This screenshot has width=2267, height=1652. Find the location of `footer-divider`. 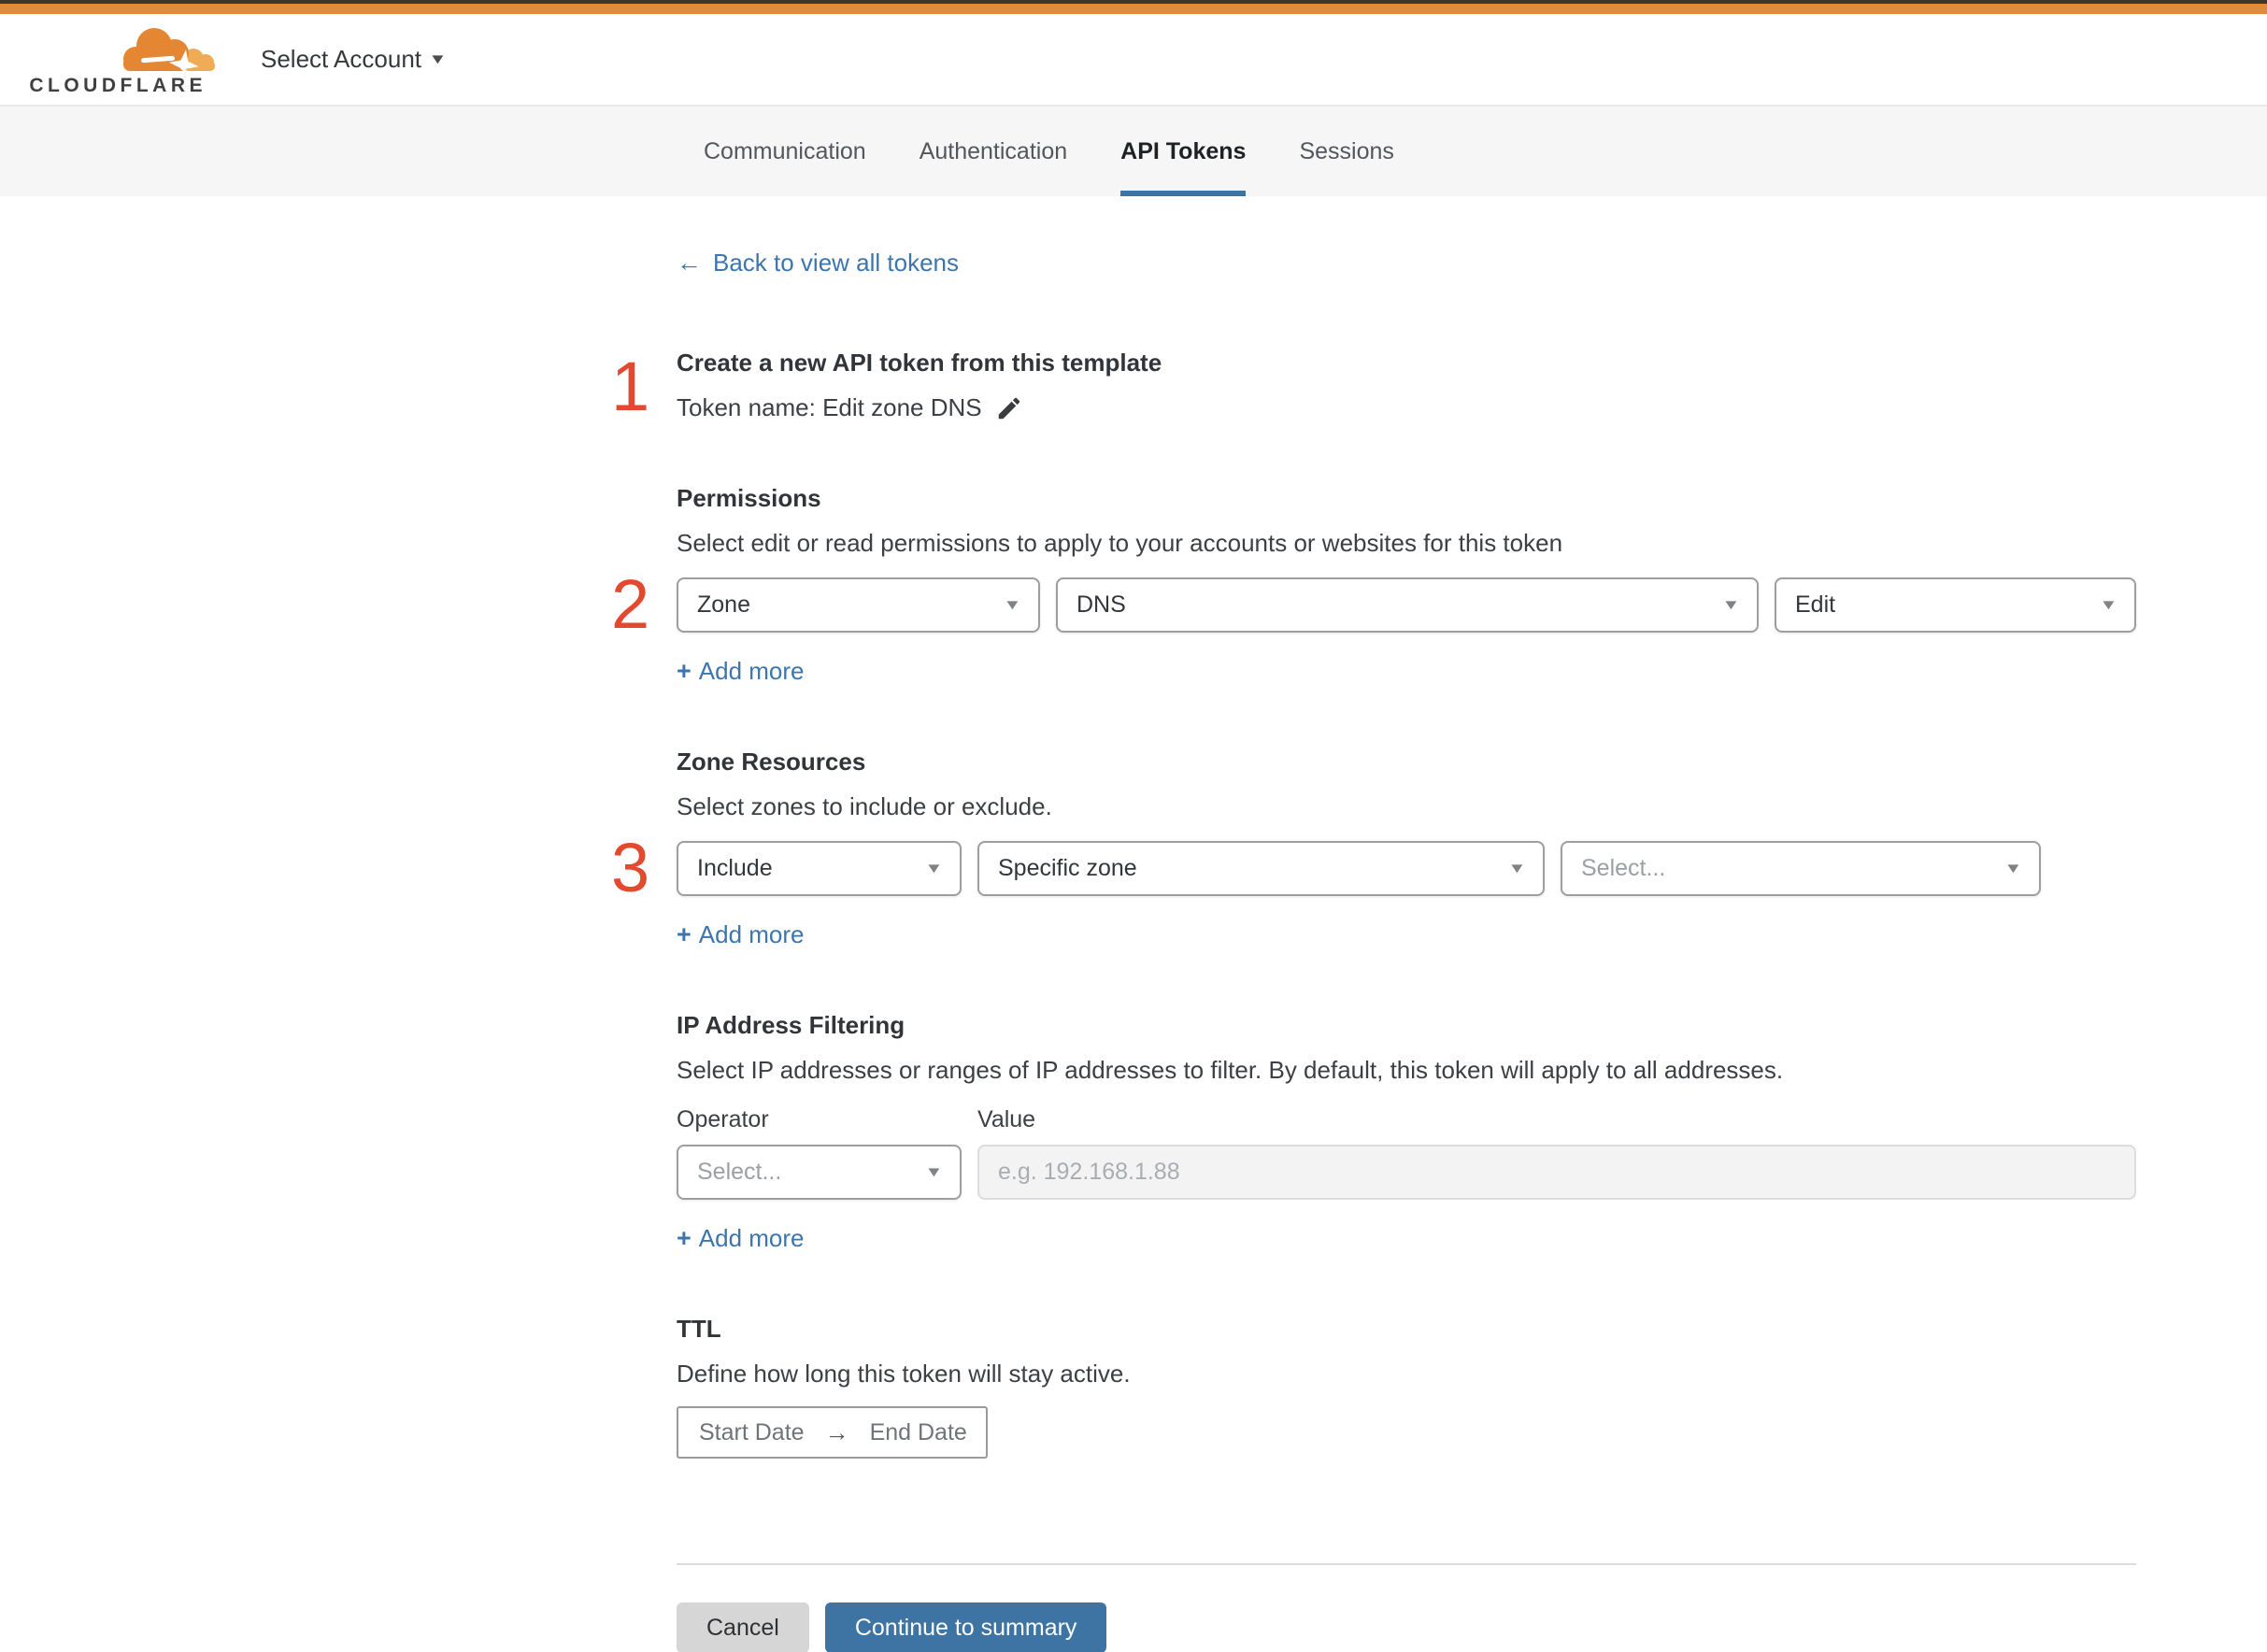

footer-divider is located at coordinates (1407, 1564).